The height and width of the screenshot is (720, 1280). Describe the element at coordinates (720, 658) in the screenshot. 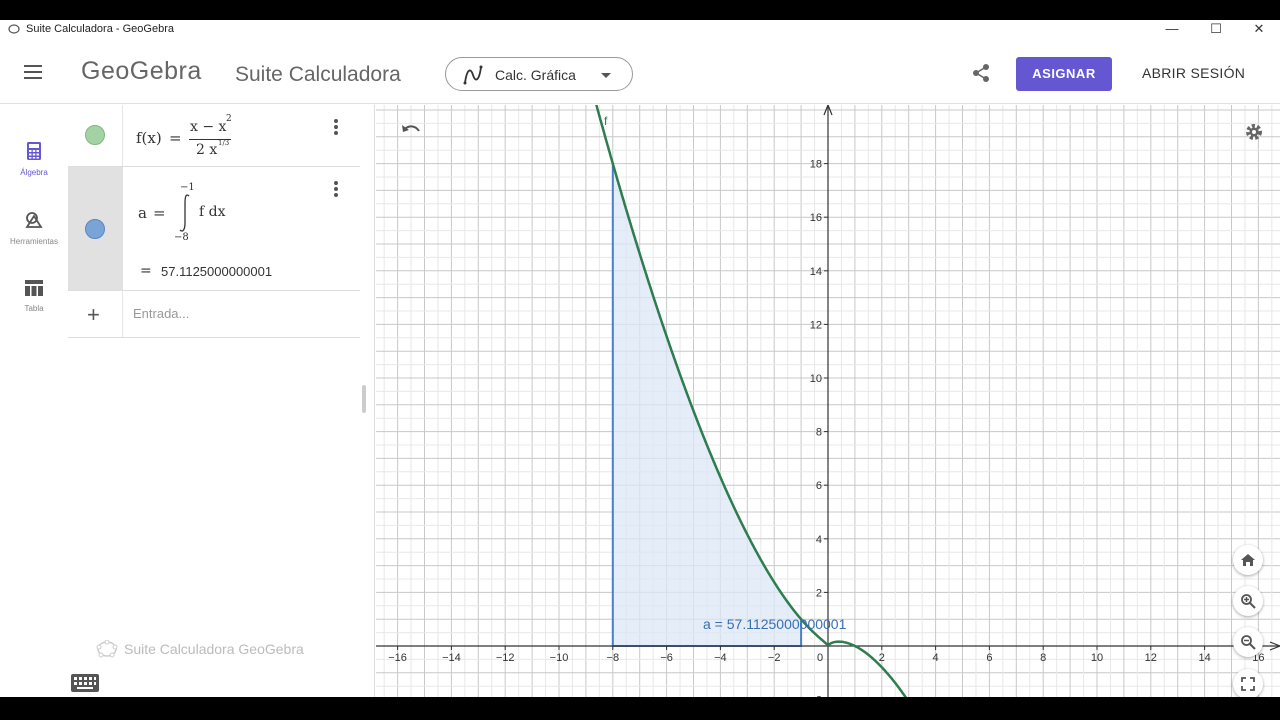

I see `x-tick-label: −4` at that location.